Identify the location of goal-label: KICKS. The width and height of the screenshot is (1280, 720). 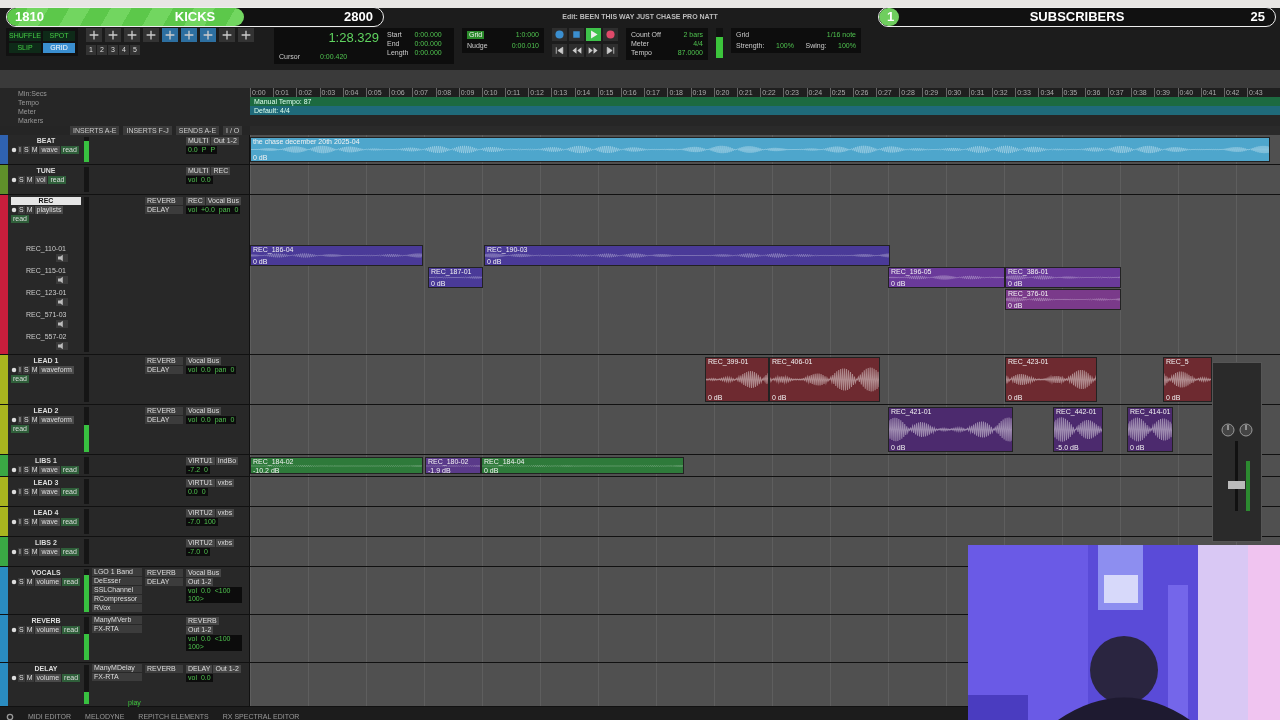
(195, 17).